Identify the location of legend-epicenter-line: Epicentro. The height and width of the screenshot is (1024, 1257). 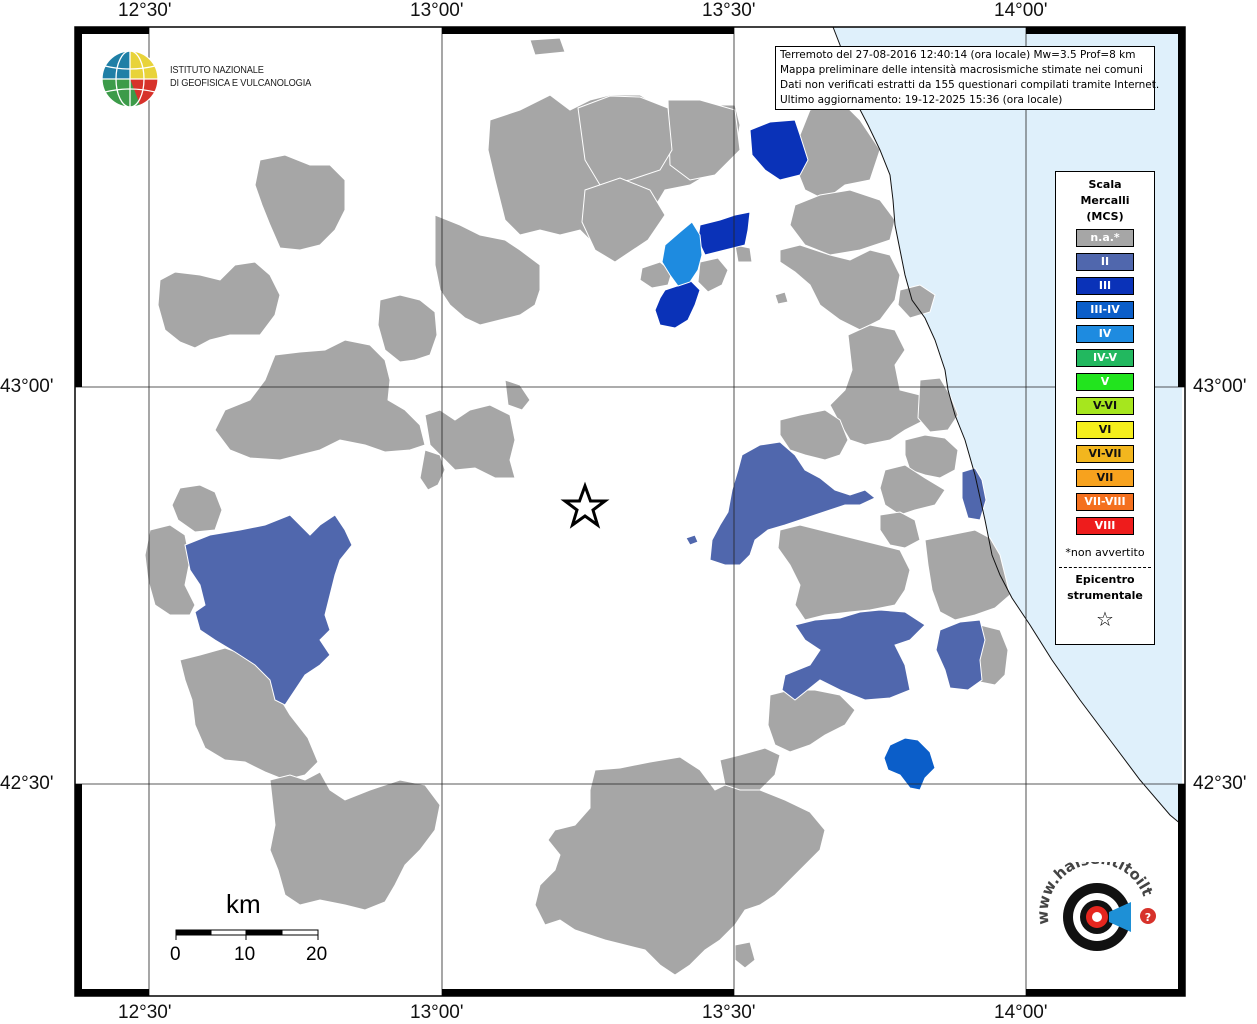
(1105, 579).